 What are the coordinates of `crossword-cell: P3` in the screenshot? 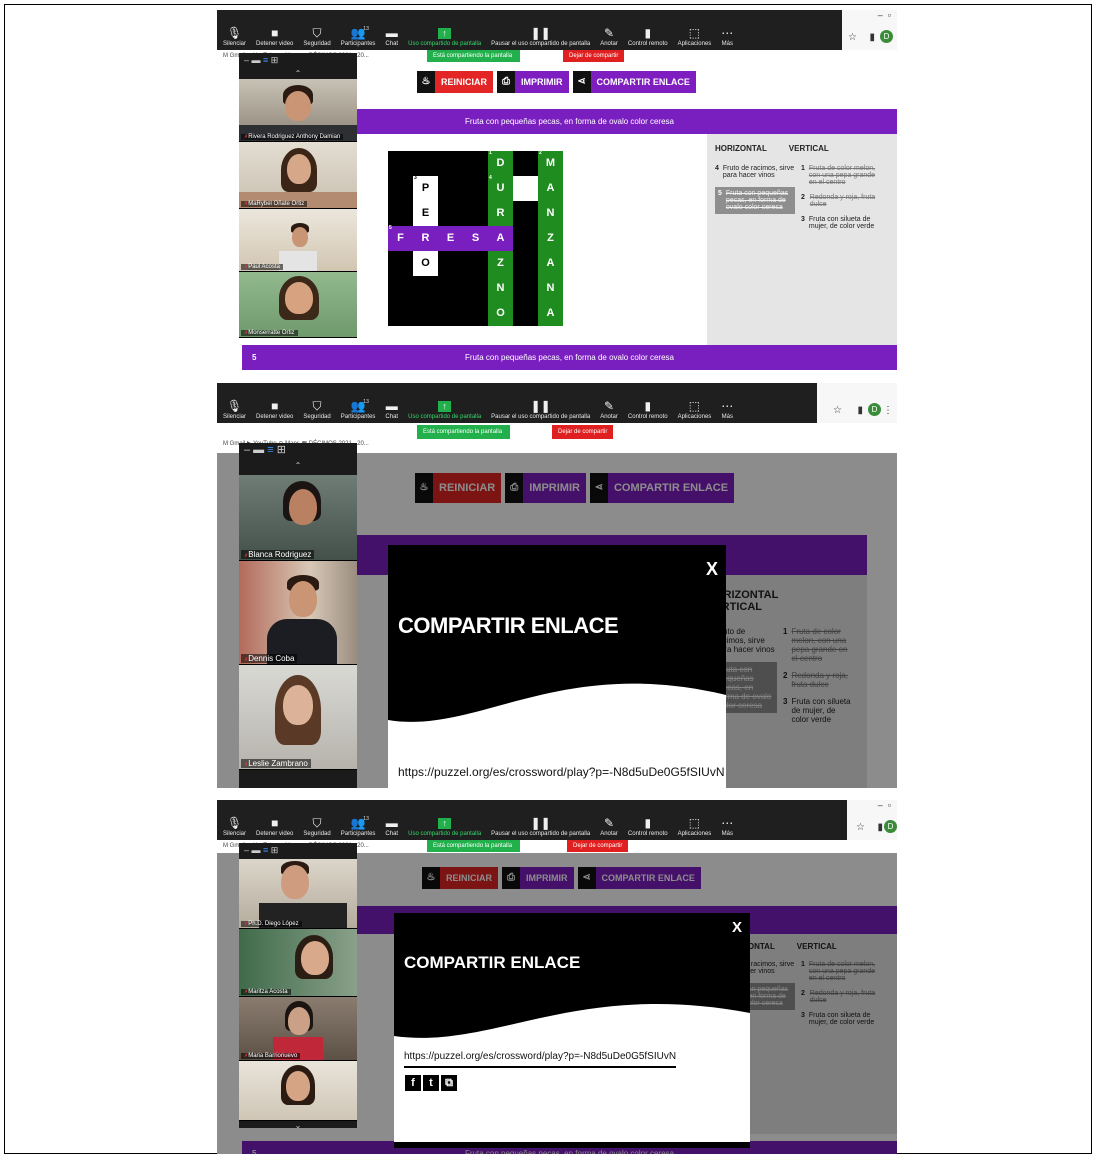 It's located at (425, 188).